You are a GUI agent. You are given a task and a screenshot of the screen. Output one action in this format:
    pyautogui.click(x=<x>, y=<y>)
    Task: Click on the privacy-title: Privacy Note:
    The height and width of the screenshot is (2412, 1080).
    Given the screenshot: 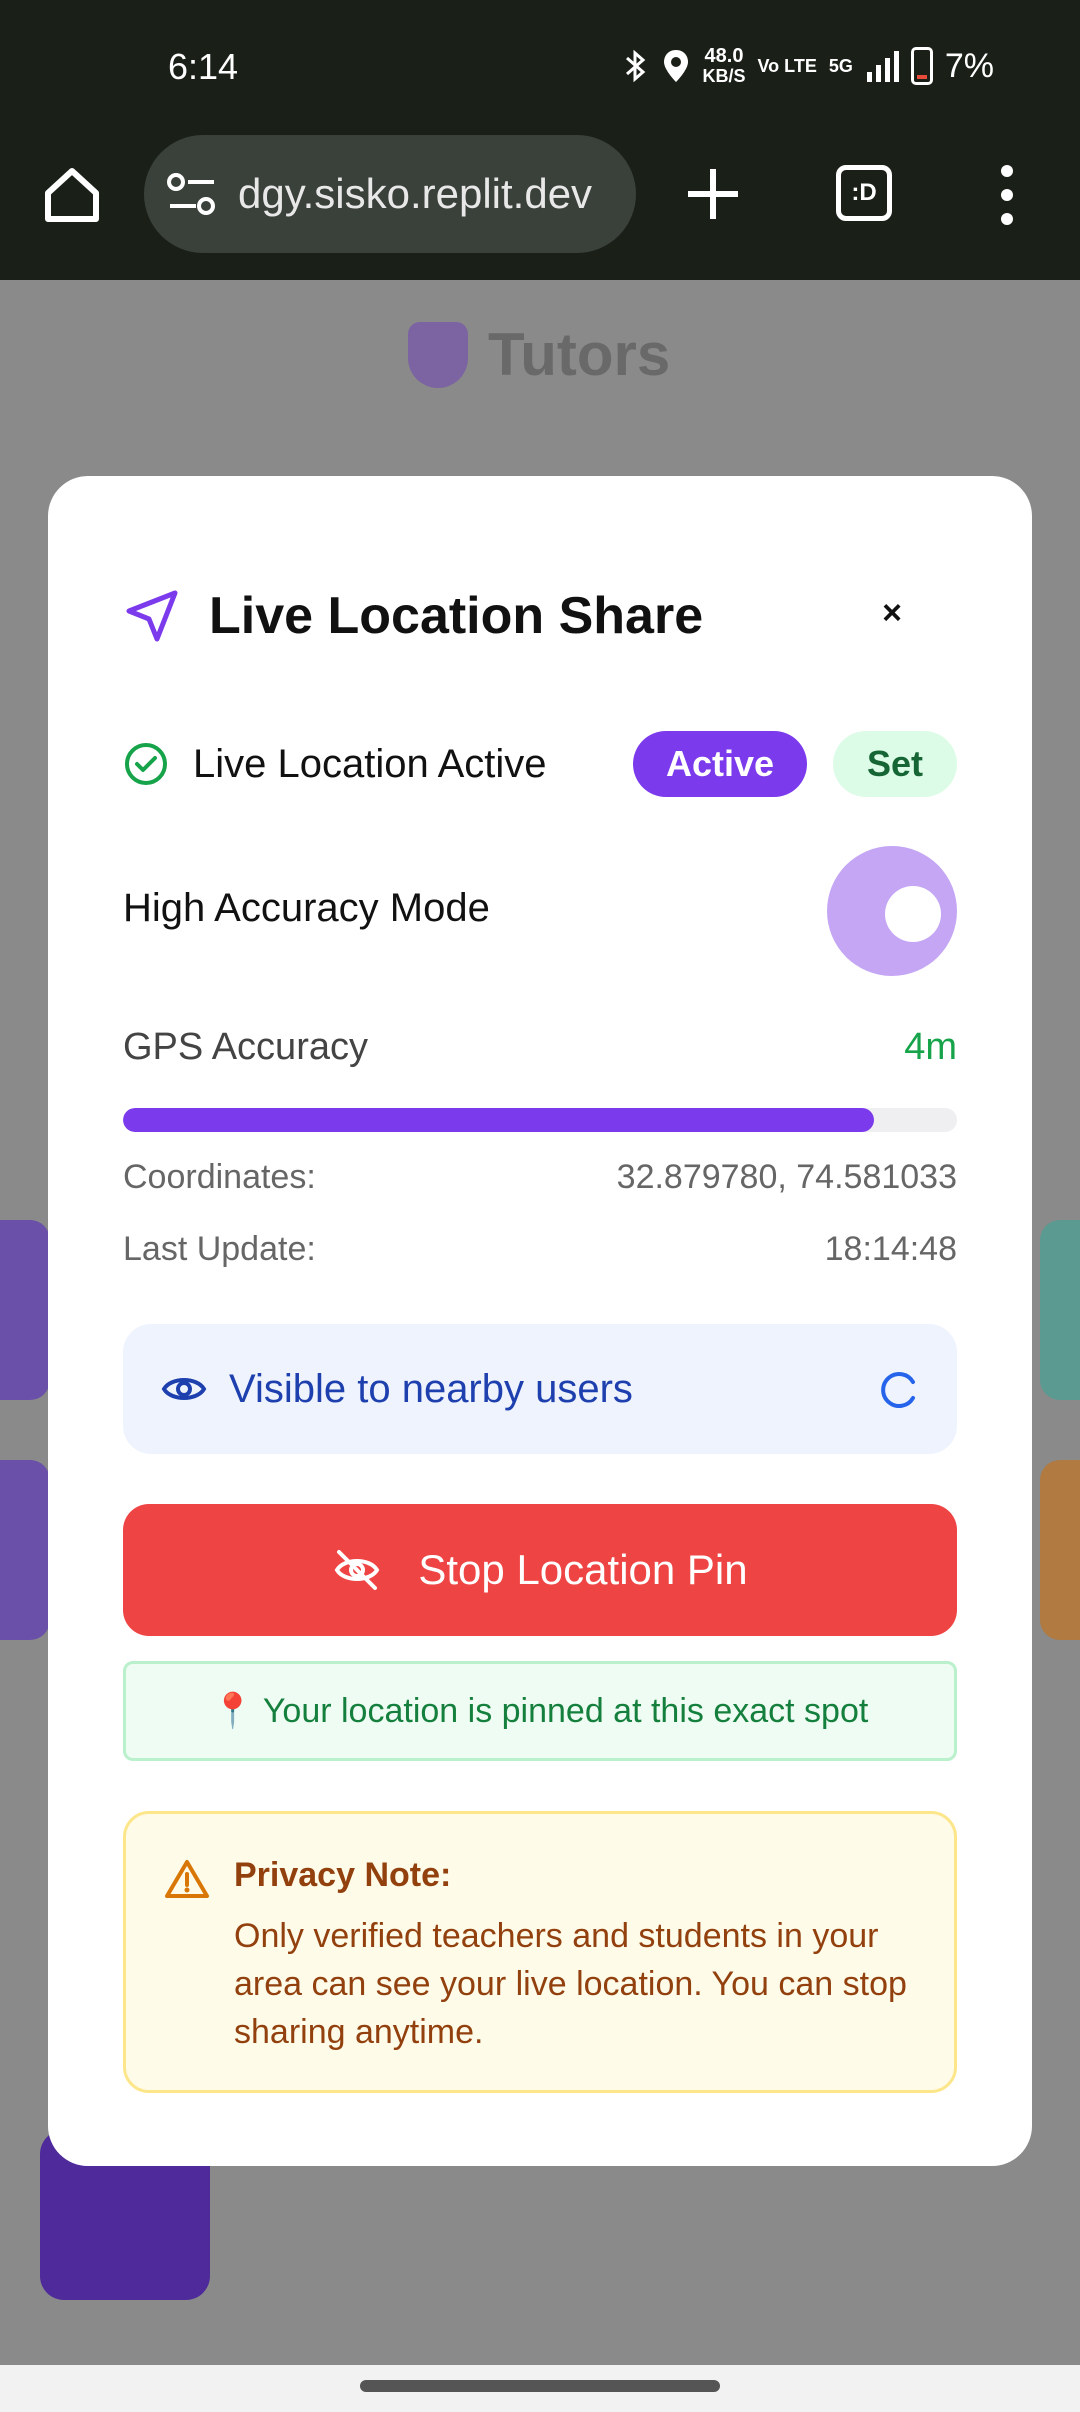 What is the action you would take?
    pyautogui.click(x=343, y=1875)
    